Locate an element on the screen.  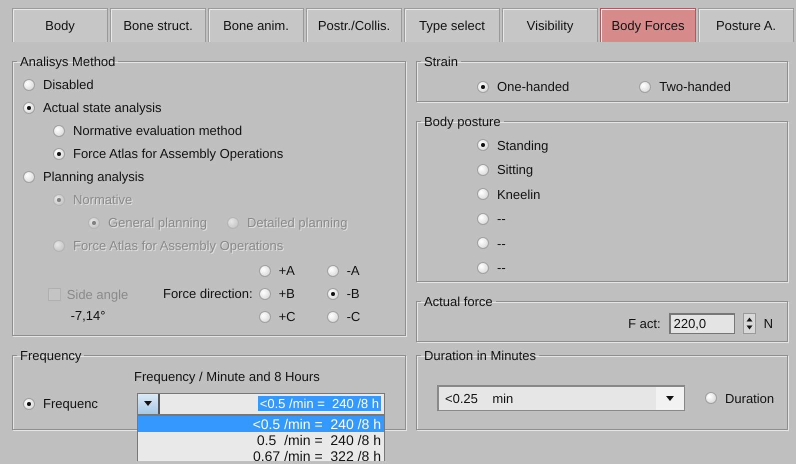
option-label: -A is located at coordinates (353, 270).